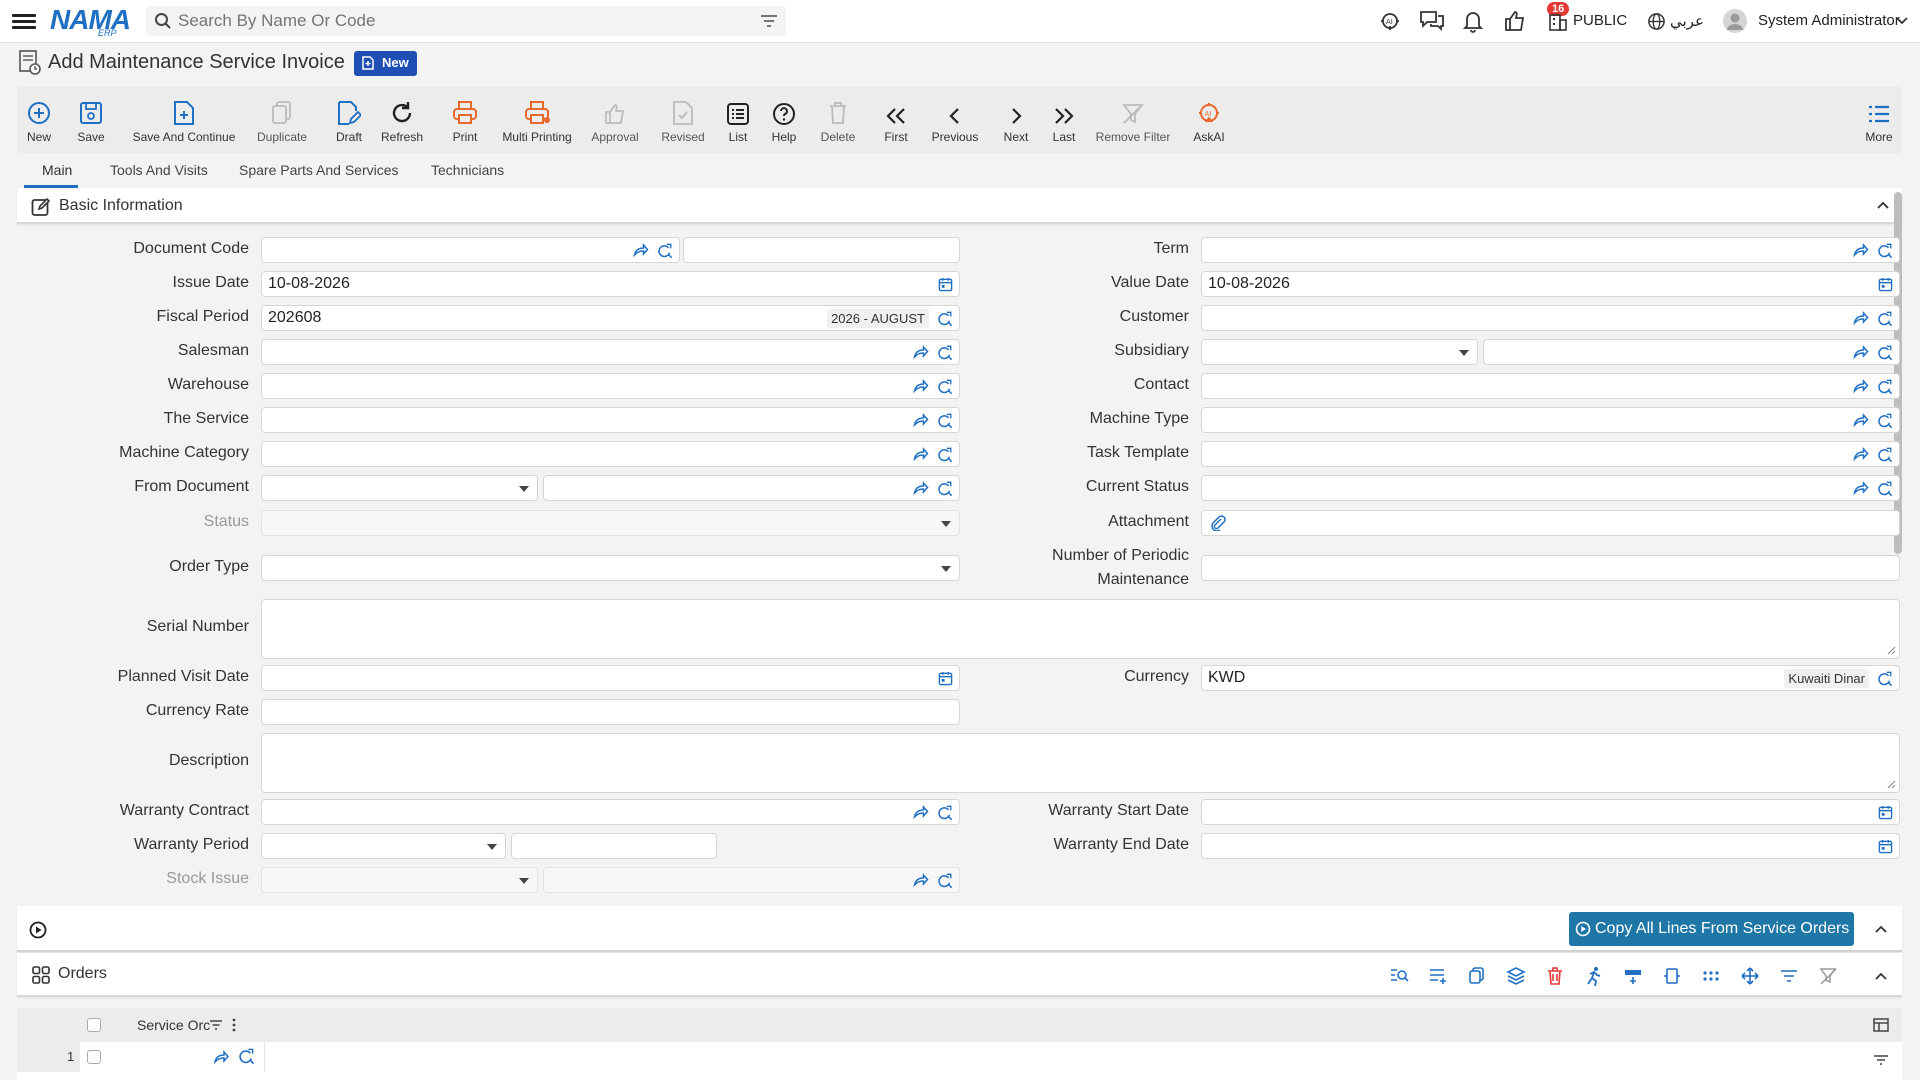 The height and width of the screenshot is (1080, 1920). What do you see at coordinates (537, 120) in the screenshot?
I see `multi-printing-button: Multi Printing` at bounding box center [537, 120].